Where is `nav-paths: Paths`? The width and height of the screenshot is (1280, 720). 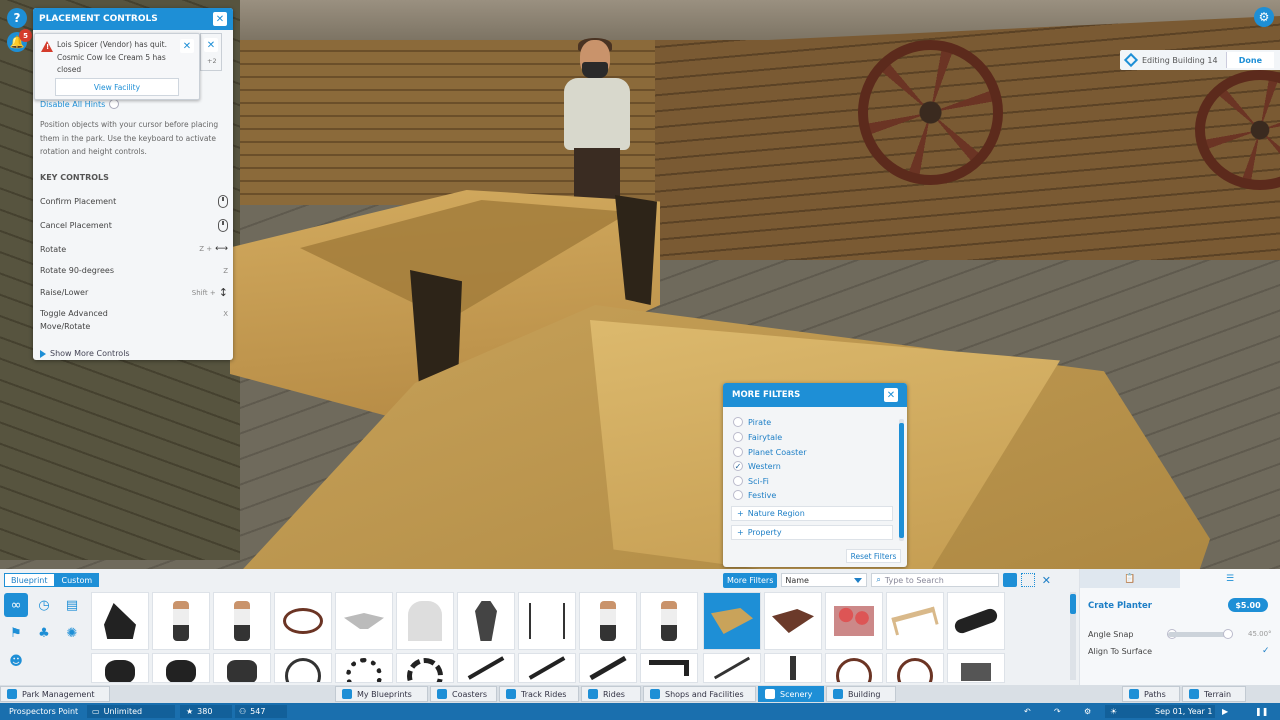 nav-paths: Paths is located at coordinates (1151, 694).